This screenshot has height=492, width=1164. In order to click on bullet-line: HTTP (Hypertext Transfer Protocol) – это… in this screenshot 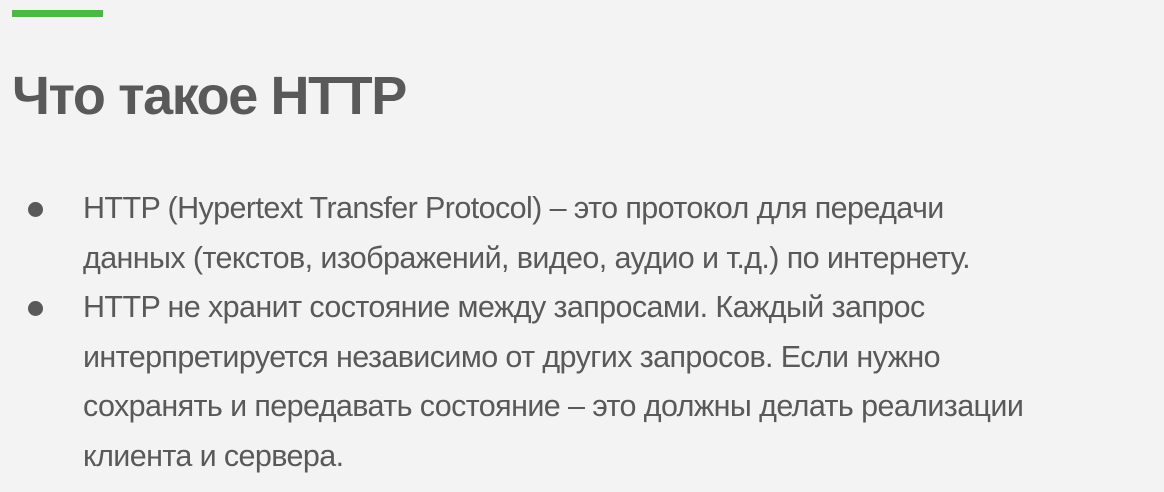, I will do `click(513, 208)`.